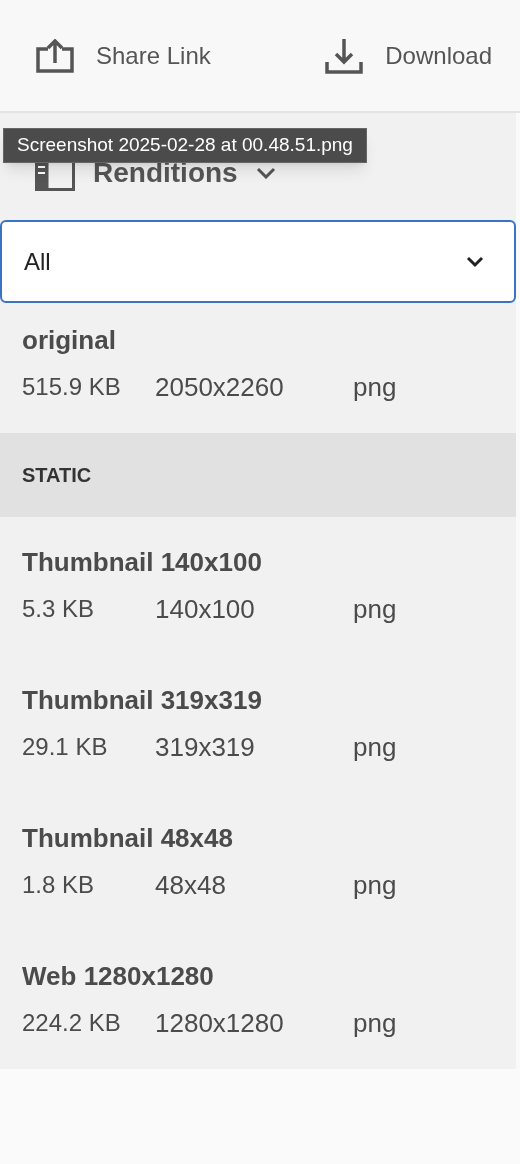 The image size is (520, 1164). What do you see at coordinates (142, 562) in the screenshot?
I see `rendition-name: Thumbnail 140x100` at bounding box center [142, 562].